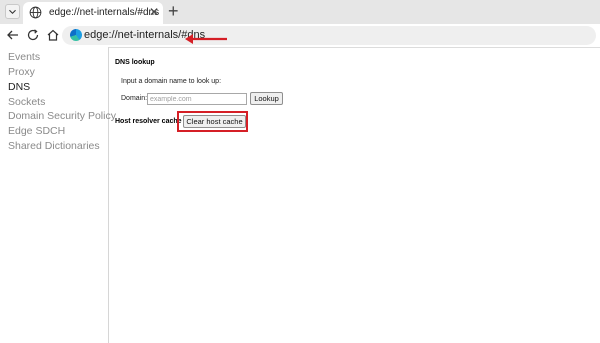 This screenshot has width=600, height=343. I want to click on chevron-down-icon, so click(12, 11).